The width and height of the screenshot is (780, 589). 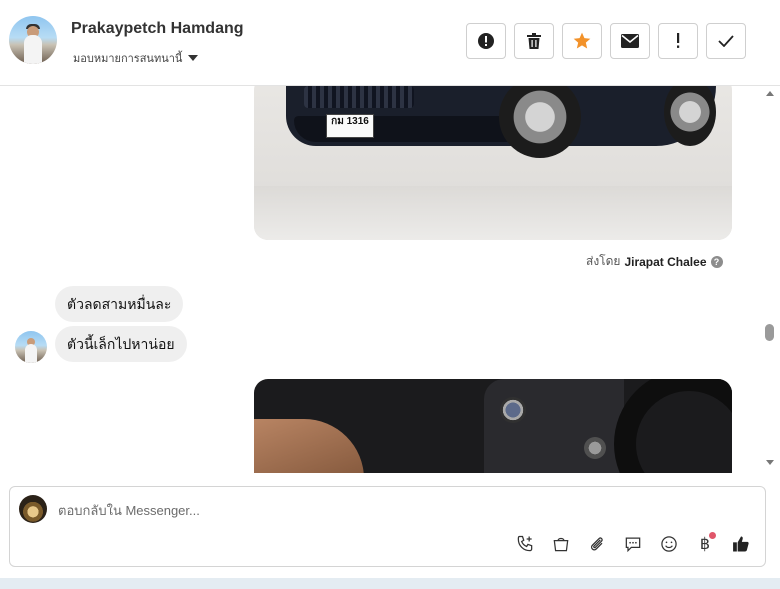 I want to click on exclamation-icon, so click(x=678, y=40).